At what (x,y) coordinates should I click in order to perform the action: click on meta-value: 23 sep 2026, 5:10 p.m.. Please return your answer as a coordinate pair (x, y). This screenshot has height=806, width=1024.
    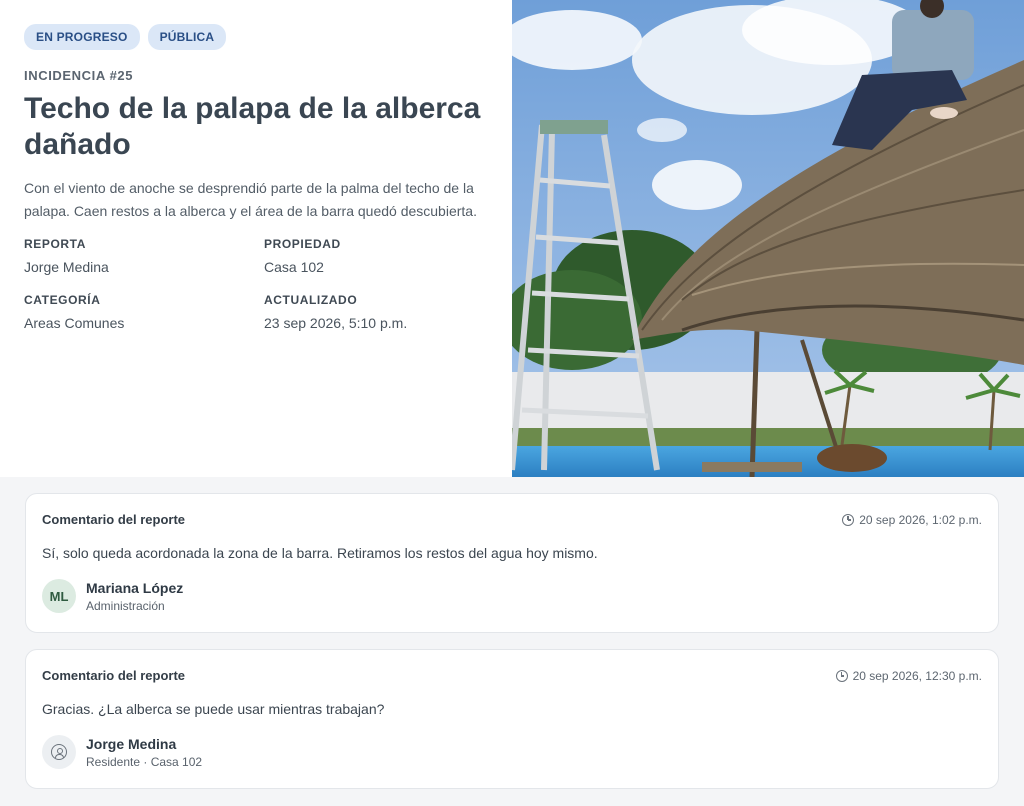
    Looking at the image, I should click on (336, 323).